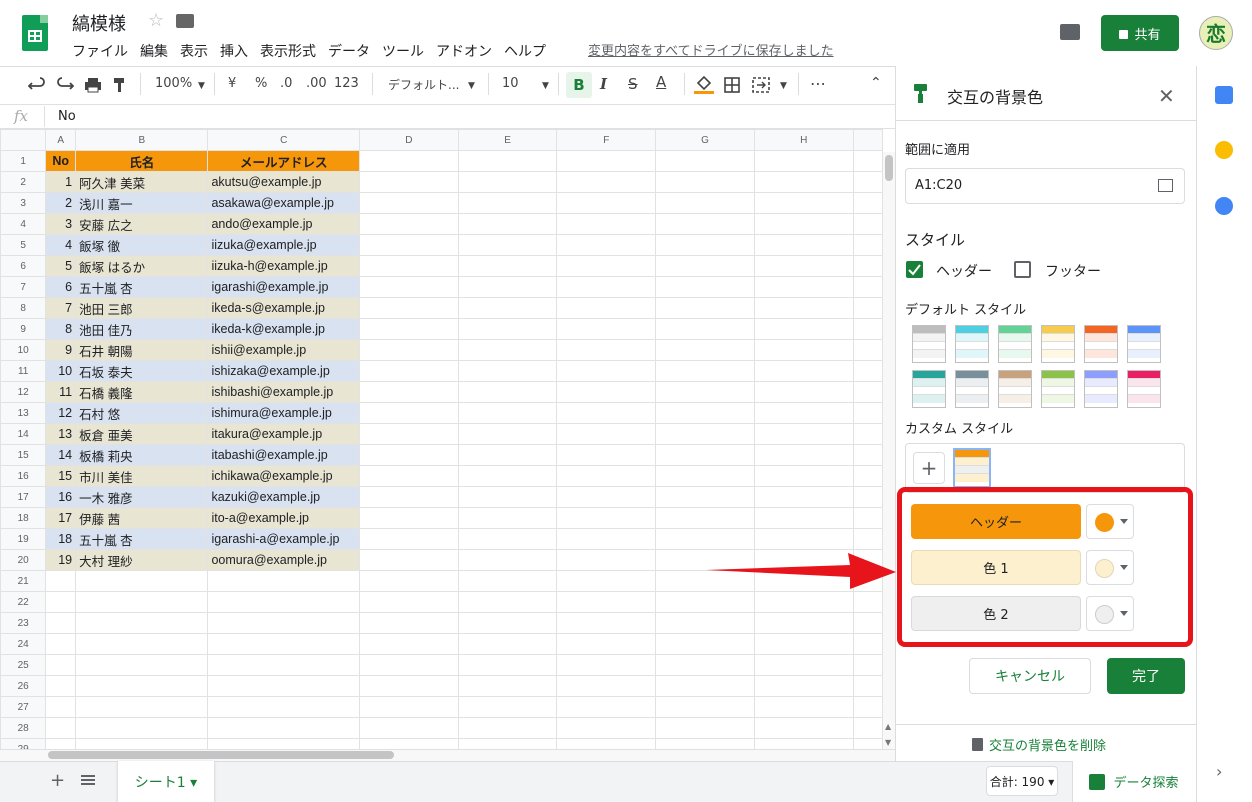 This screenshot has height=802, width=1252. What do you see at coordinates (818, 83) in the screenshot?
I see `more-tools-button: ⋯` at bounding box center [818, 83].